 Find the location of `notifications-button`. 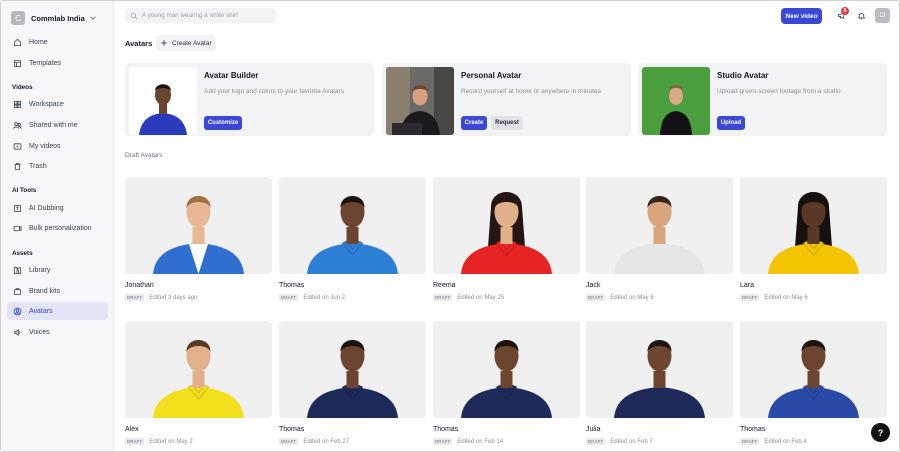

notifications-button is located at coordinates (861, 15).